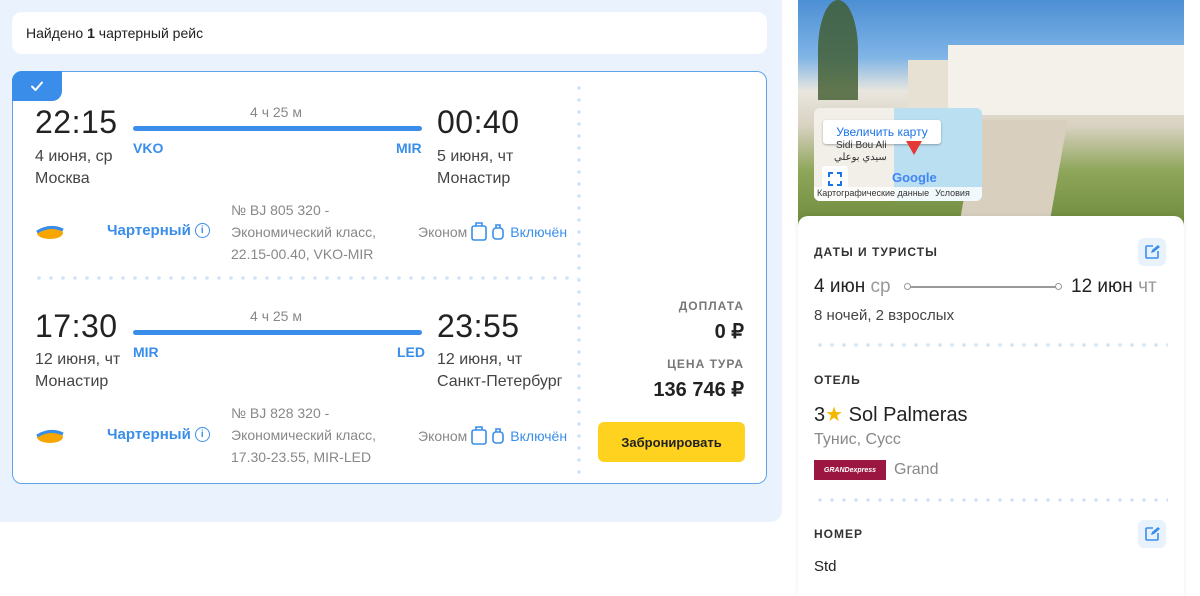 This screenshot has height=596, width=1200. I want to click on end-date-dow: чт, so click(1147, 286).